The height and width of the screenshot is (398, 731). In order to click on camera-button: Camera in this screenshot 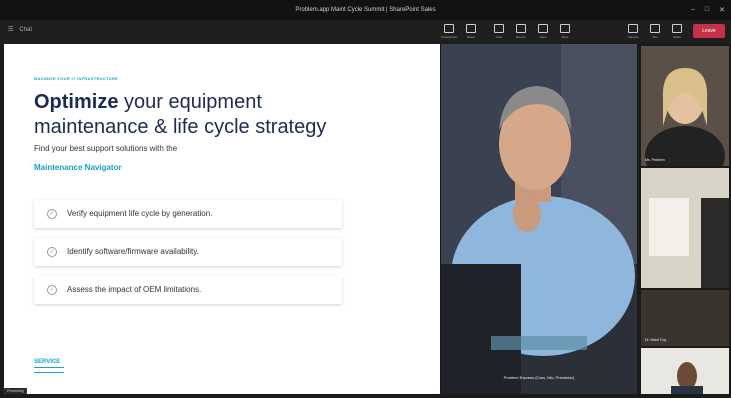, I will do `click(633, 31)`.